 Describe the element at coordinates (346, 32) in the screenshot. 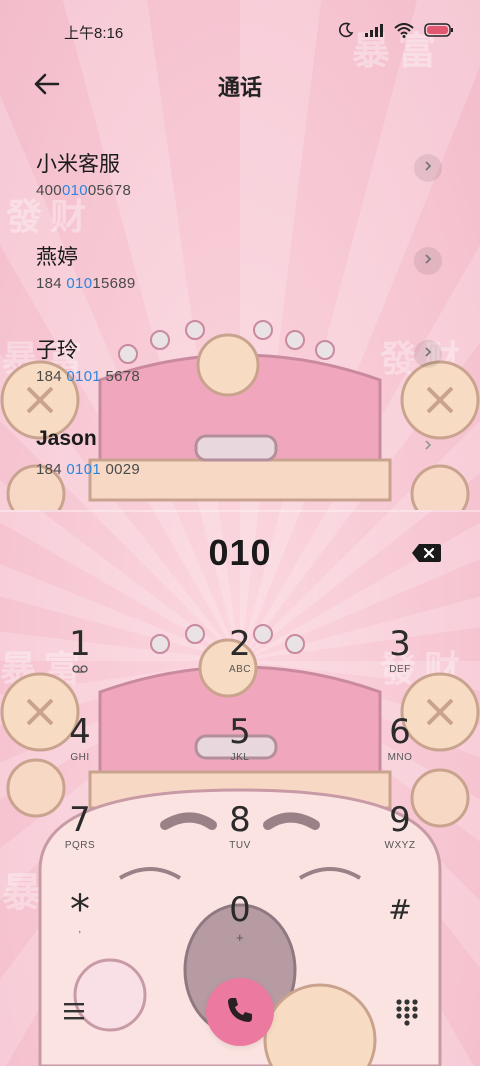

I see `moon-icon` at that location.